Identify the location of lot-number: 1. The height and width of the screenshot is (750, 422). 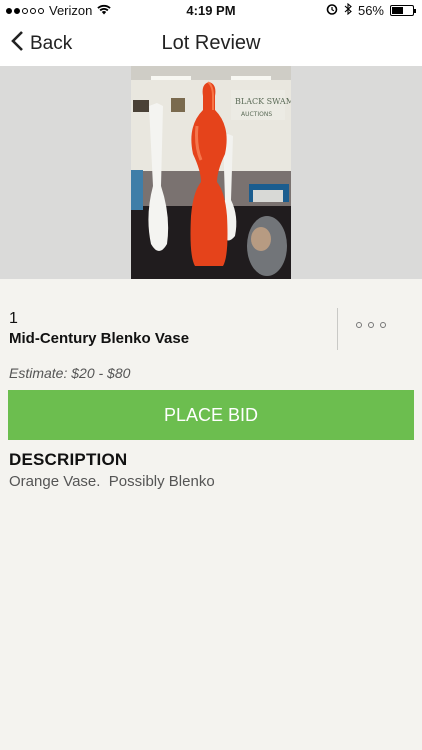
(13, 318).